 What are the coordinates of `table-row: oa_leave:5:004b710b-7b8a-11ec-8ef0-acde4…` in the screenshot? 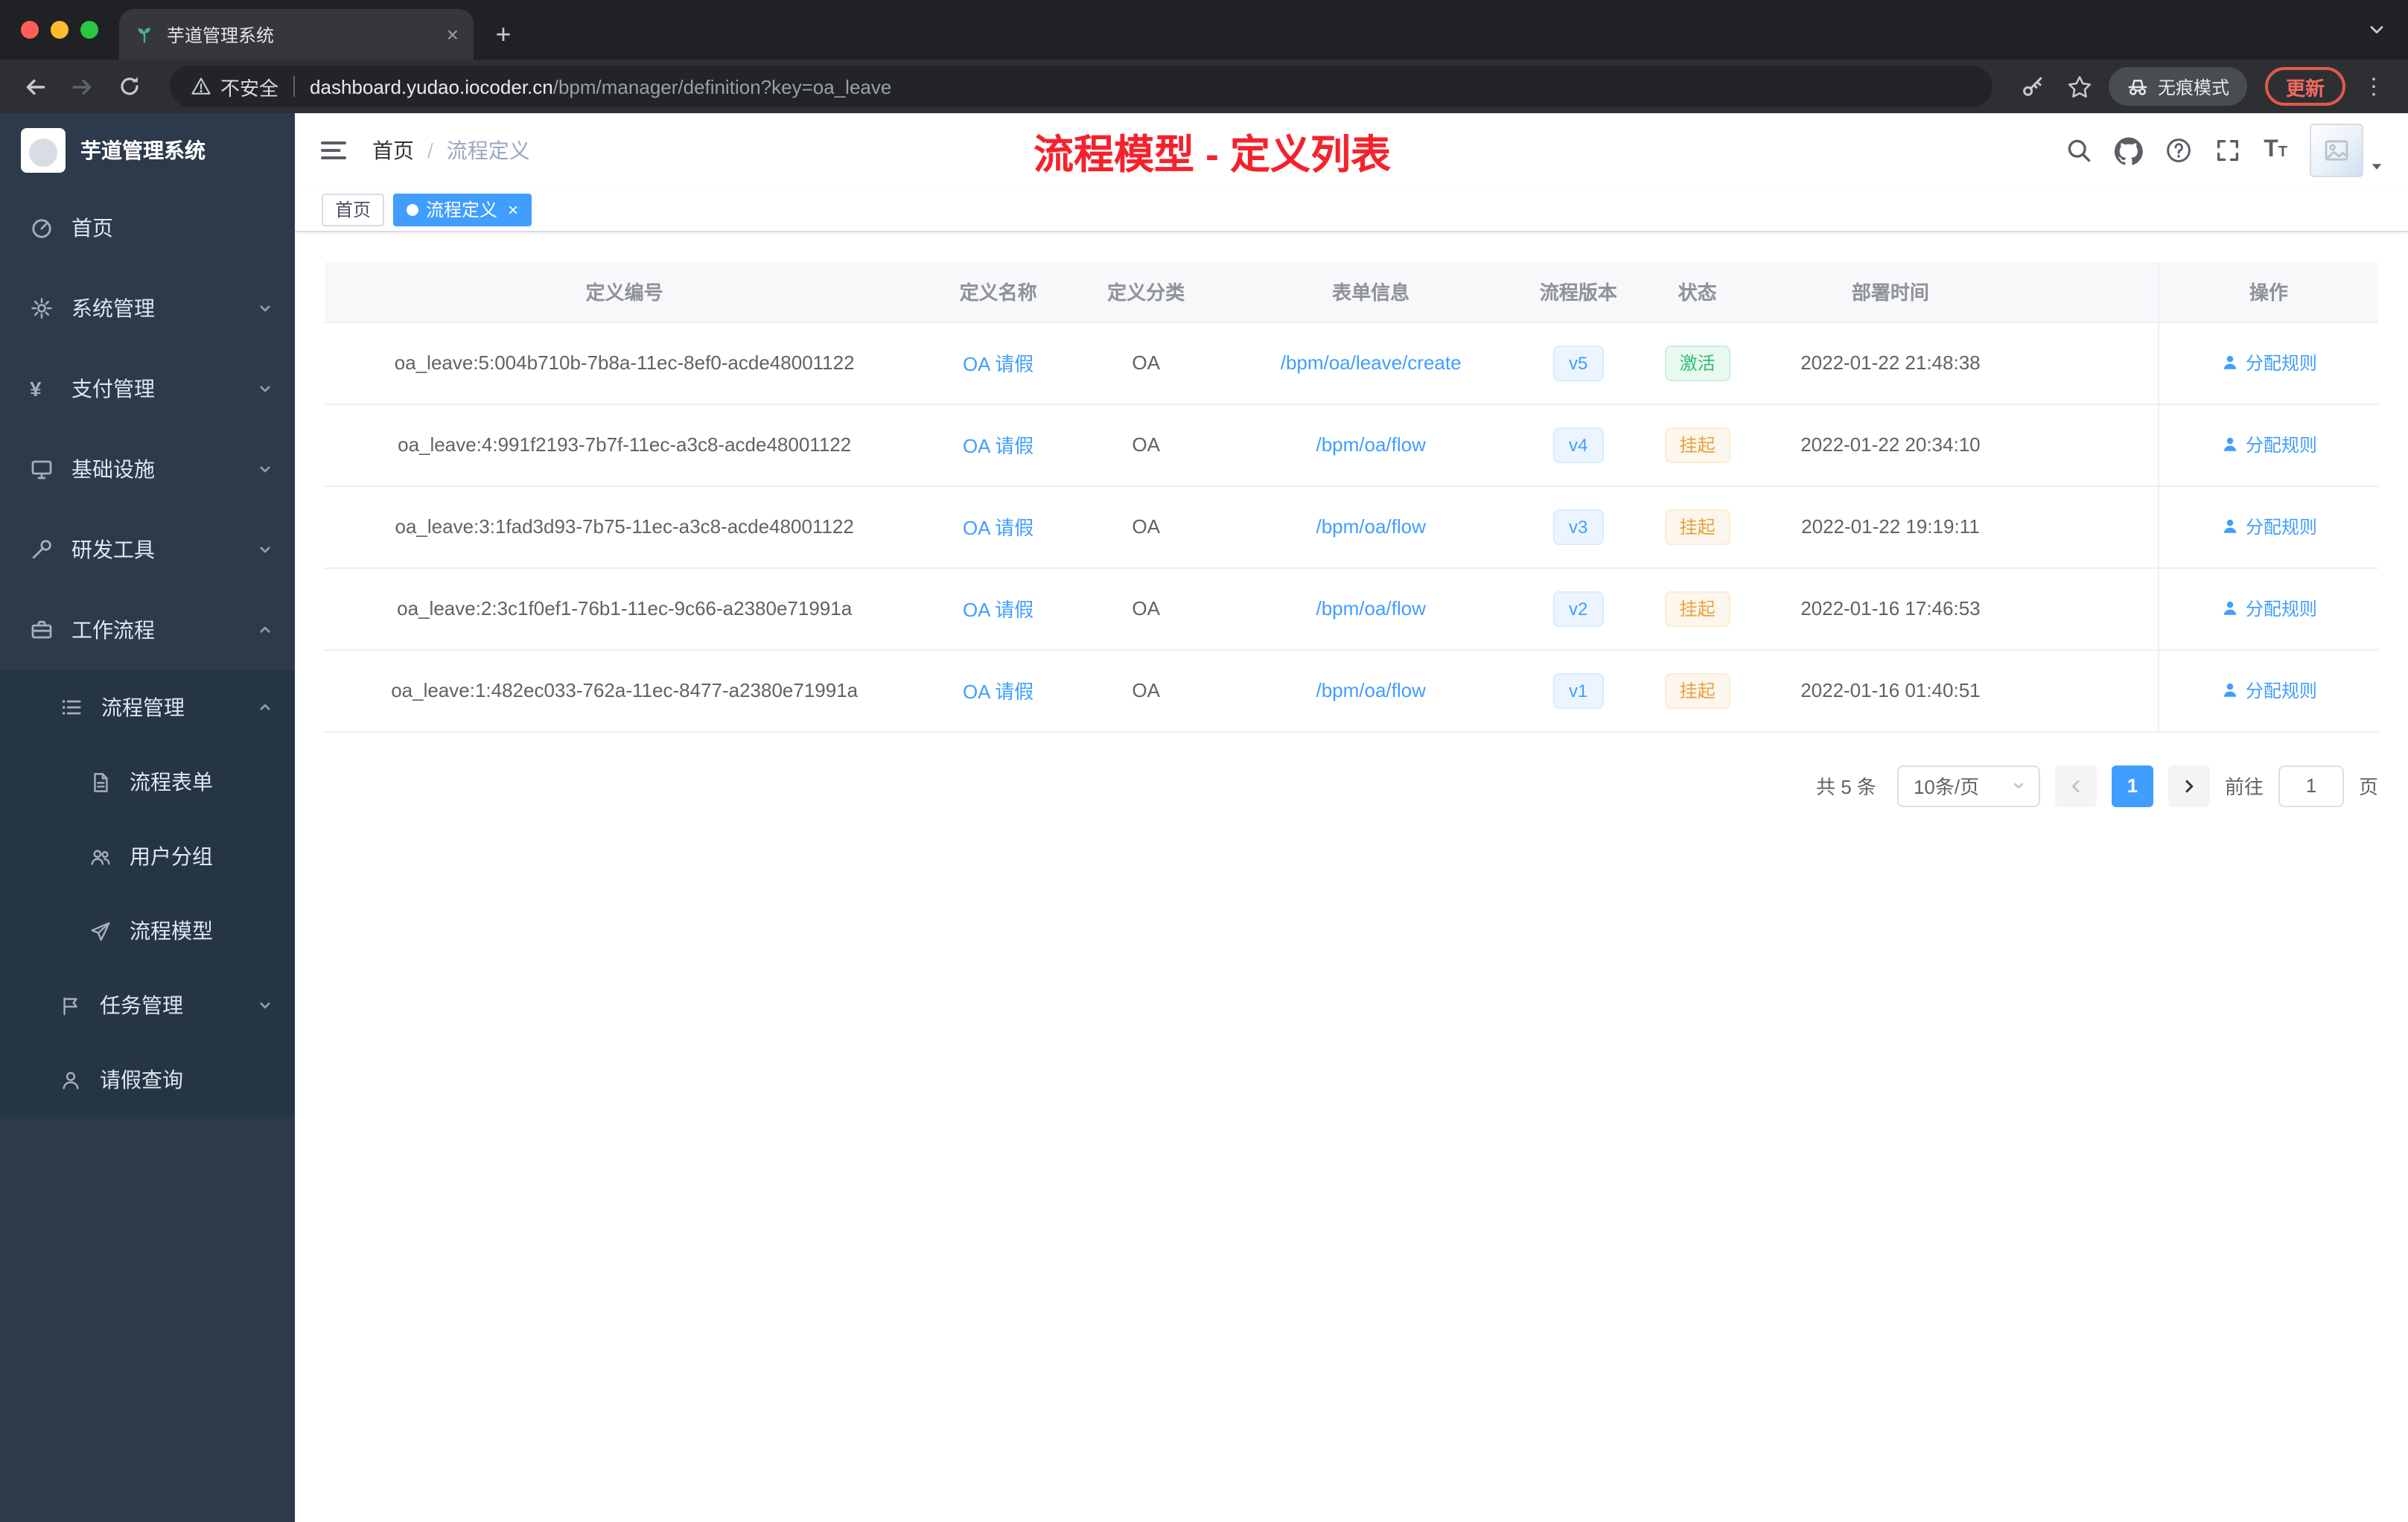 It's located at (1351, 363).